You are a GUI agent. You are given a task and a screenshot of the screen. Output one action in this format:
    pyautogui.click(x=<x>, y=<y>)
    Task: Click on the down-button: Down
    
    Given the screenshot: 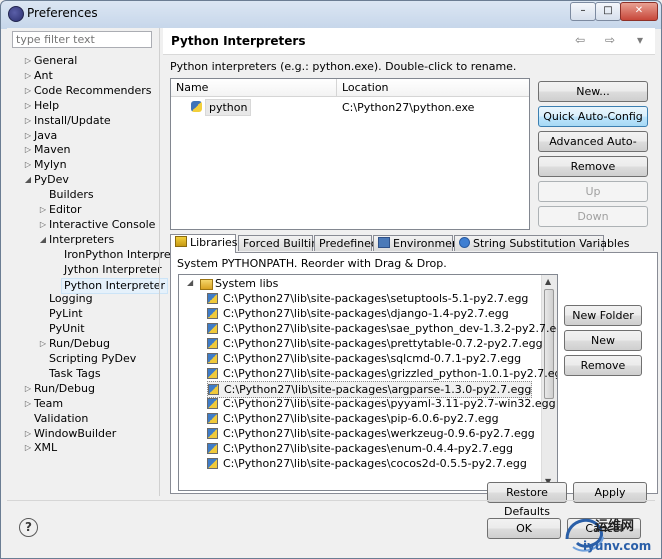 What is the action you would take?
    pyautogui.click(x=593, y=216)
    